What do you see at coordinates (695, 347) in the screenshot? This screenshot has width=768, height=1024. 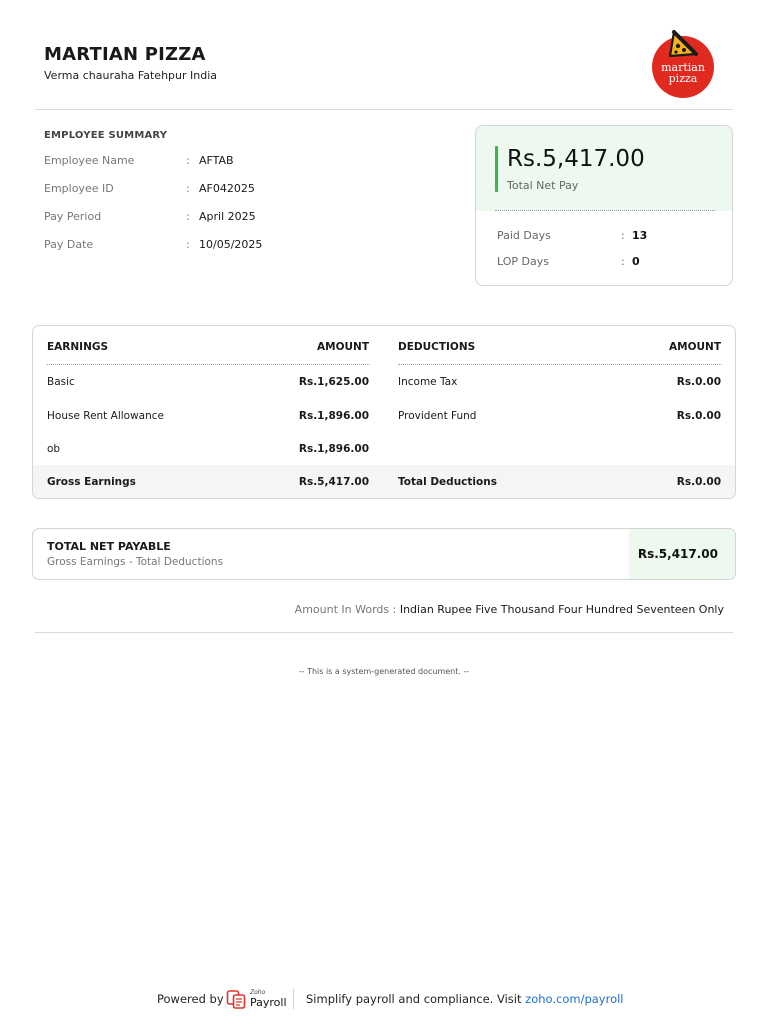 I see `deductions-amount-header: AMOUNT` at bounding box center [695, 347].